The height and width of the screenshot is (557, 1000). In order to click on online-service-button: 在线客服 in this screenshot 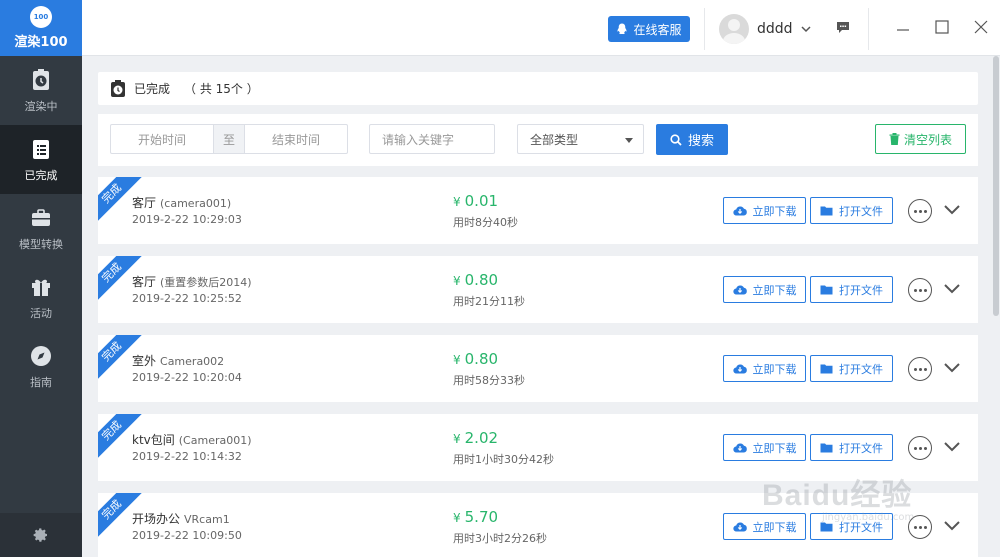, I will do `click(649, 29)`.